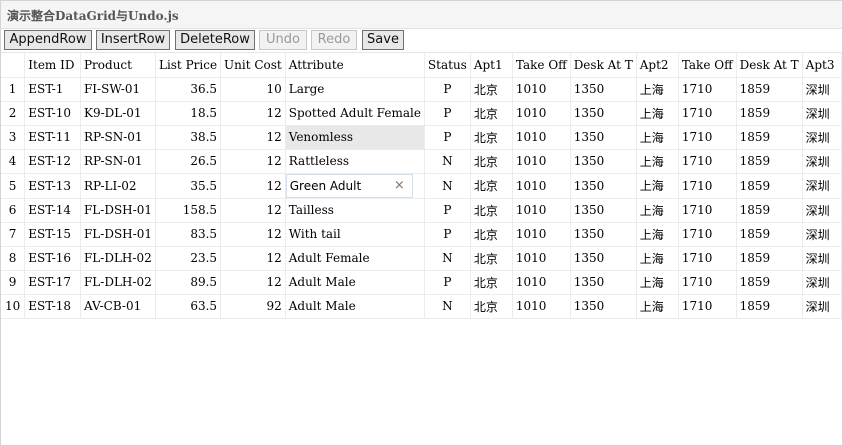 Image resolution: width=843 pixels, height=446 pixels. Describe the element at coordinates (253, 65) in the screenshot. I see `column-header-unit-cost: Unit Cost` at that location.